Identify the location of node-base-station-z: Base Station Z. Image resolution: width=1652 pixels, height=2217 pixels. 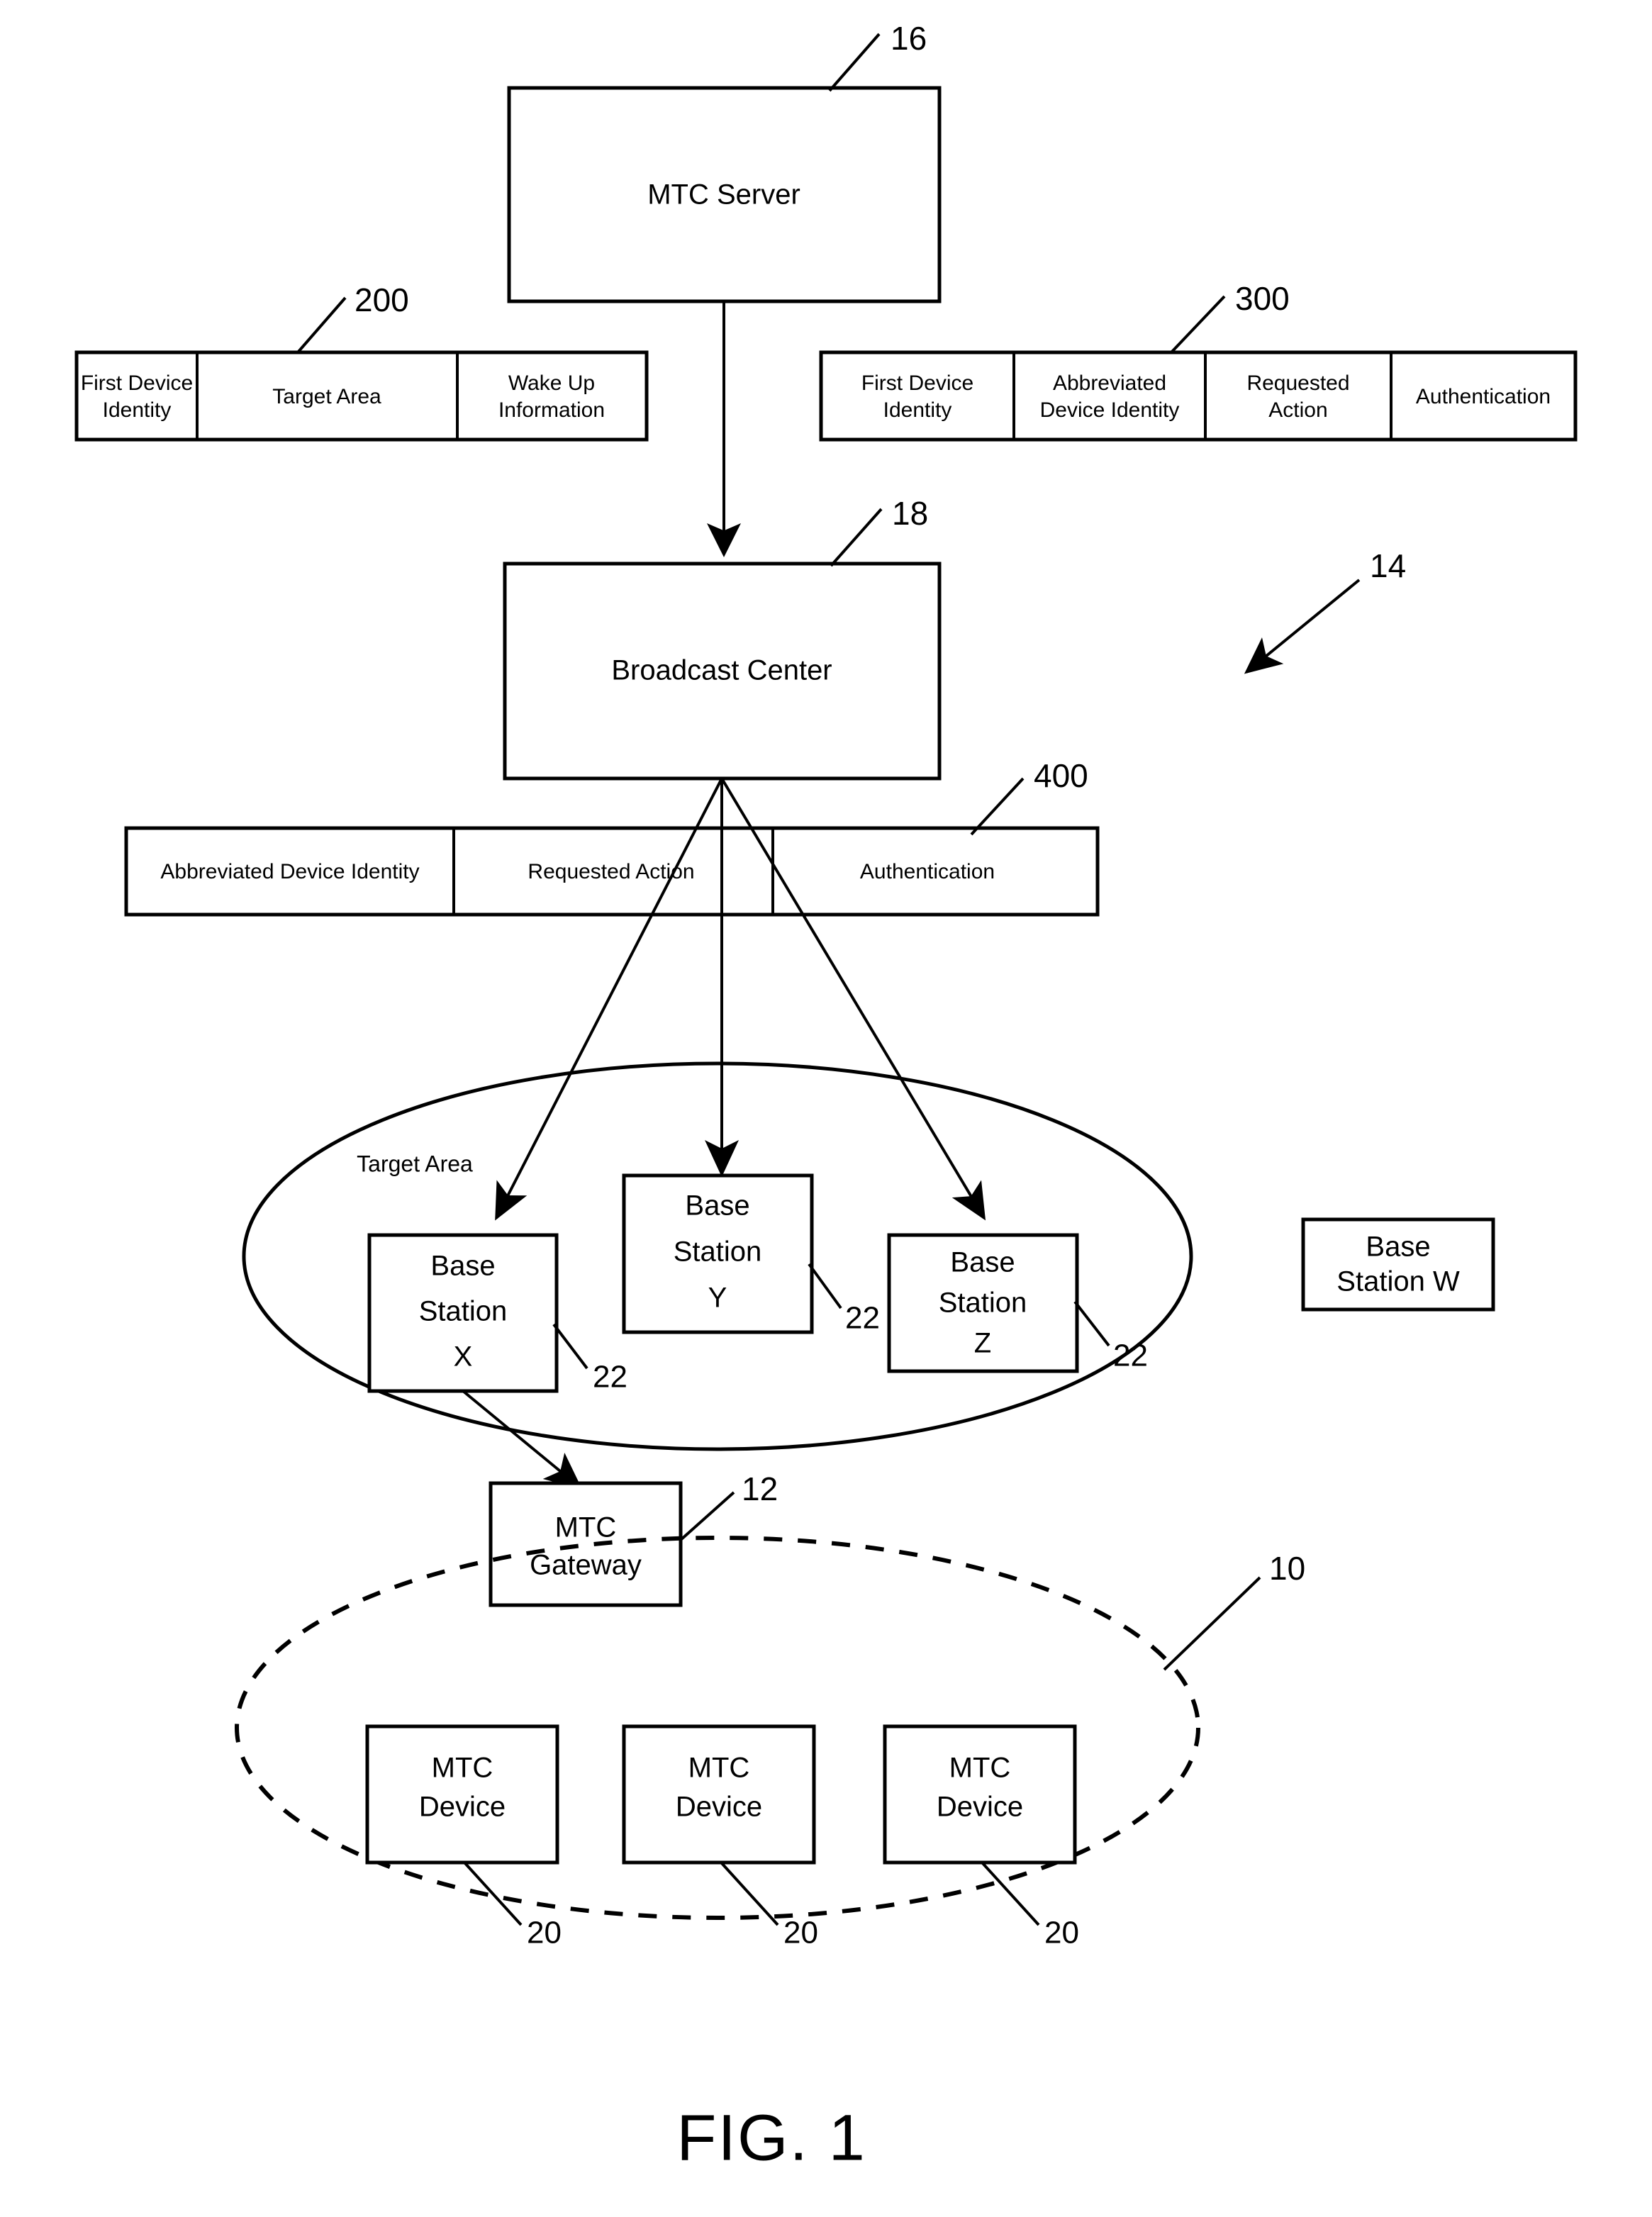
(983, 1303).